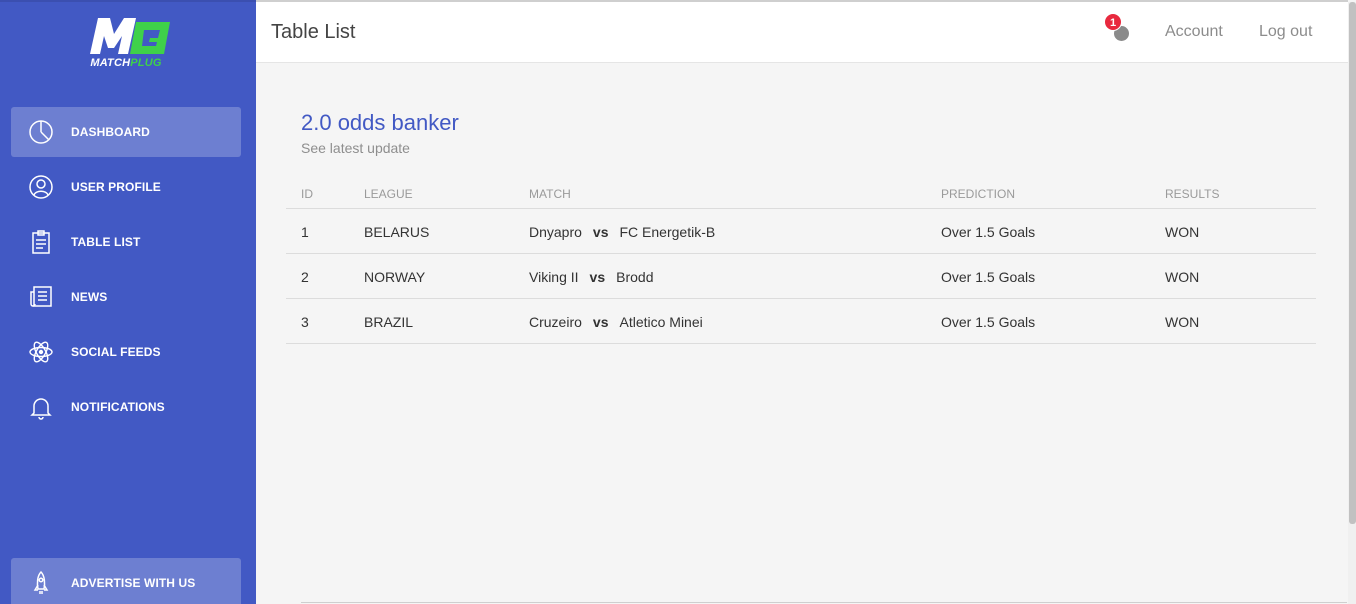  What do you see at coordinates (133, 583) in the screenshot?
I see `advertise-label: ADVERTISE WITH US` at bounding box center [133, 583].